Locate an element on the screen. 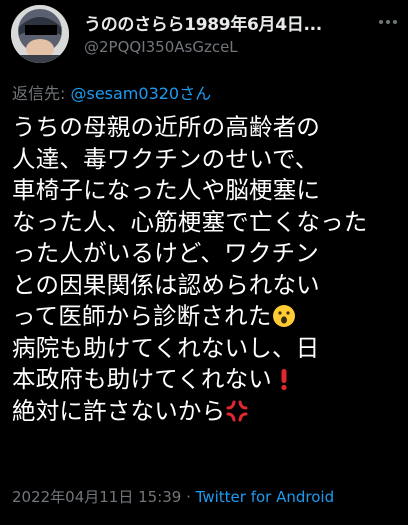  timestamp: 2022年04月11日 15:39 is located at coordinates (96, 497).